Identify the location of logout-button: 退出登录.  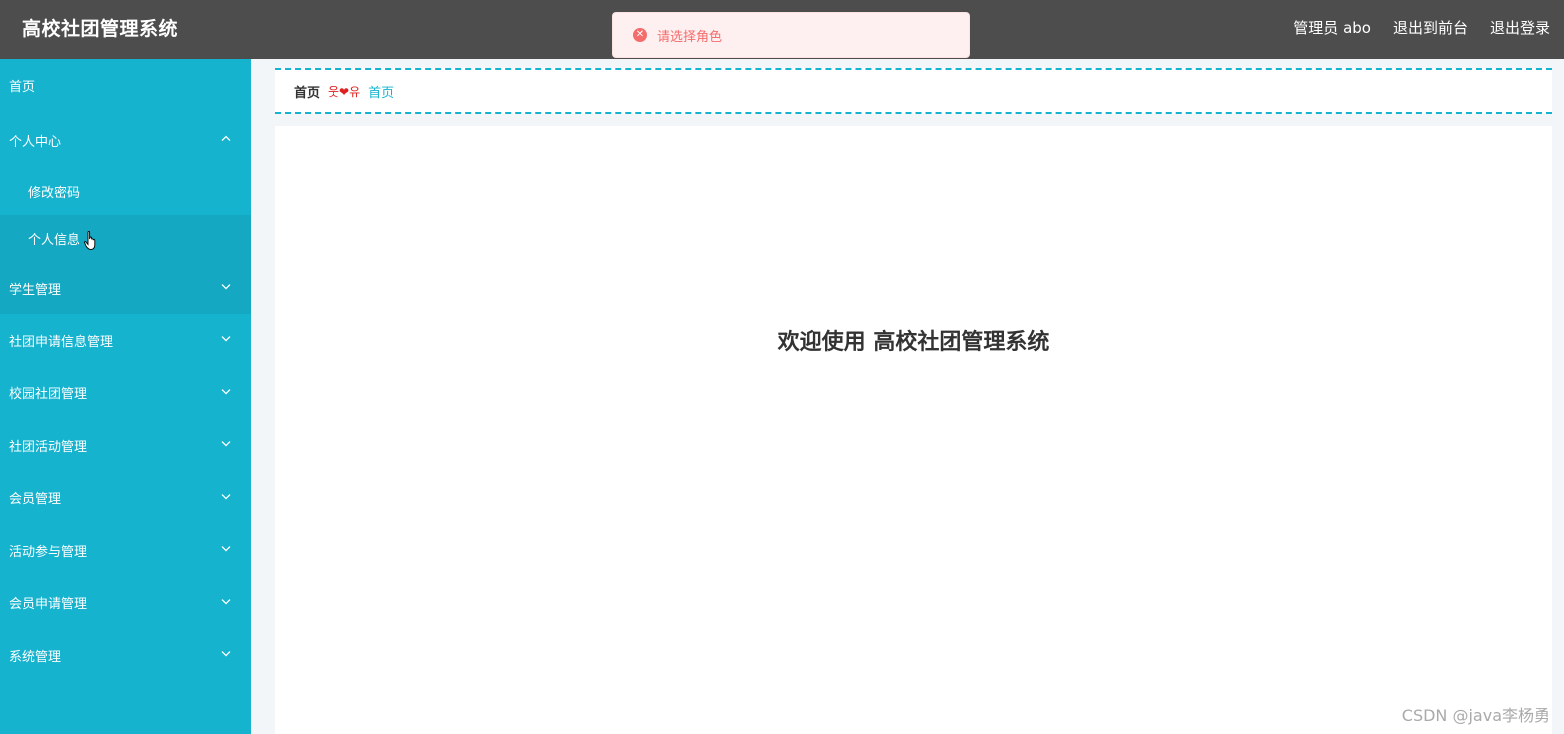
(1520, 27).